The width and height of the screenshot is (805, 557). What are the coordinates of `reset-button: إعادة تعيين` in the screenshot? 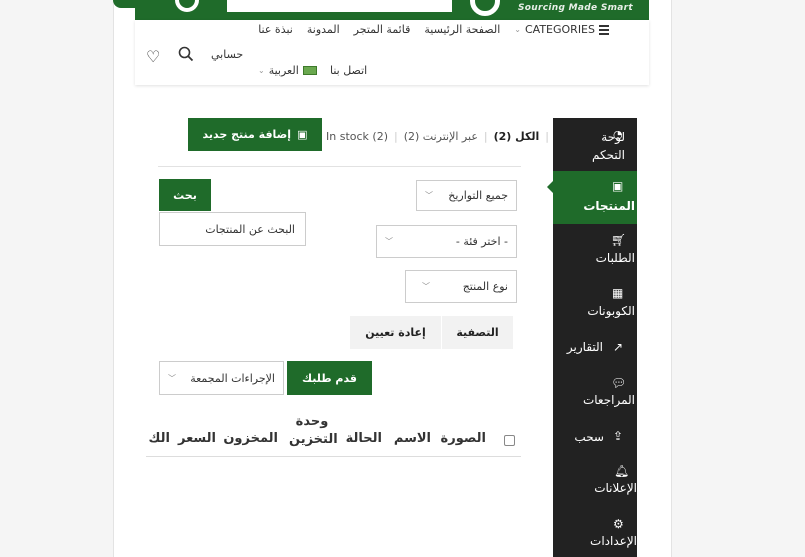 It's located at (395, 332).